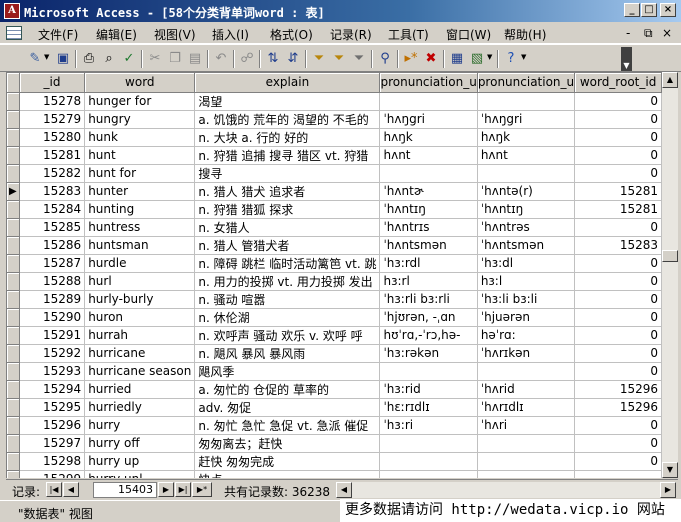 Image resolution: width=681 pixels, height=522 pixels. I want to click on cell-word: hunger for, so click(140, 101).